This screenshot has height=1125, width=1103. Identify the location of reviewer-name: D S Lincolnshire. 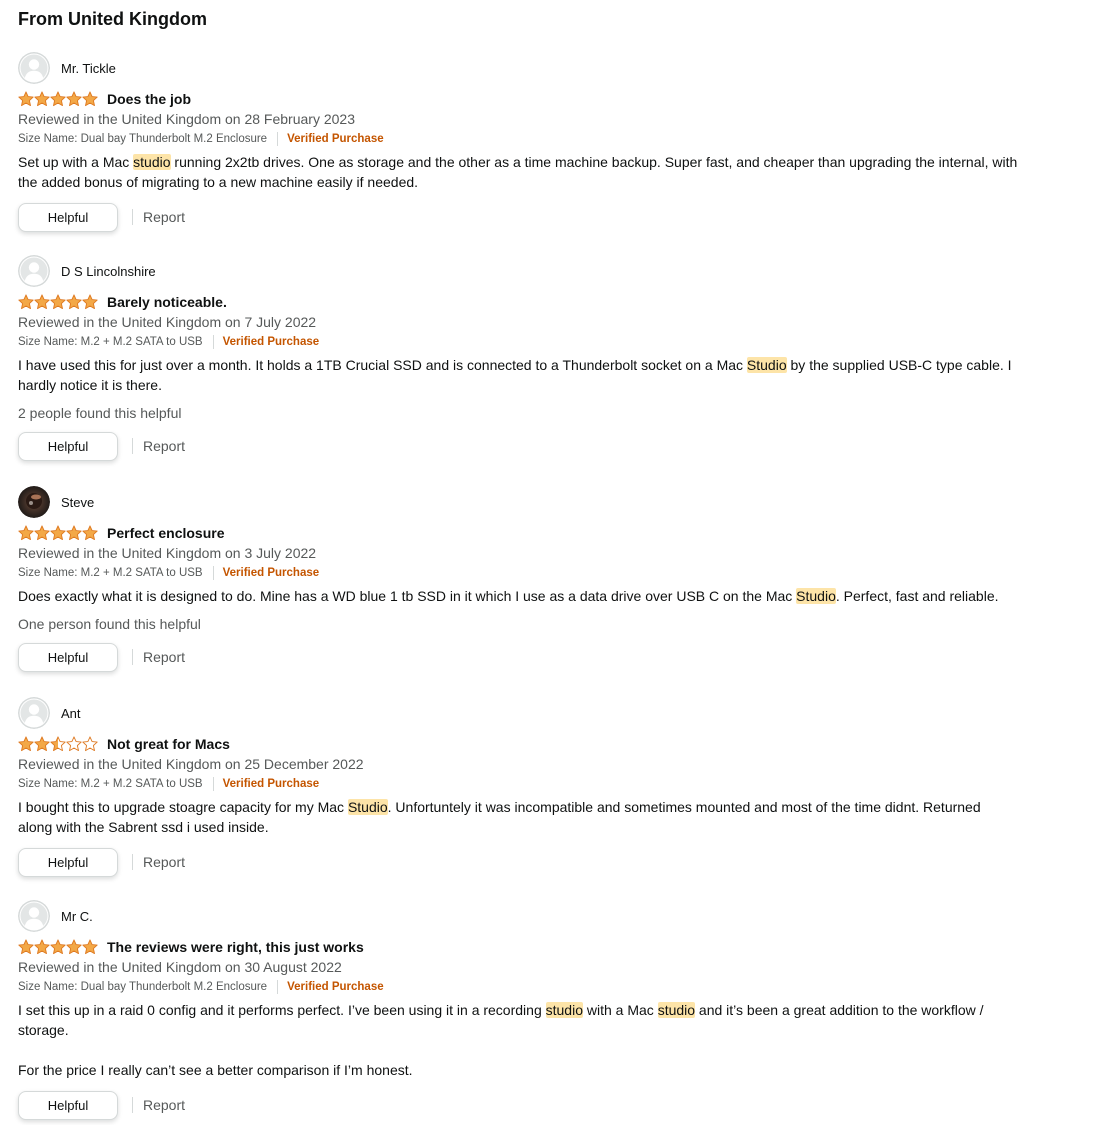
(108, 271).